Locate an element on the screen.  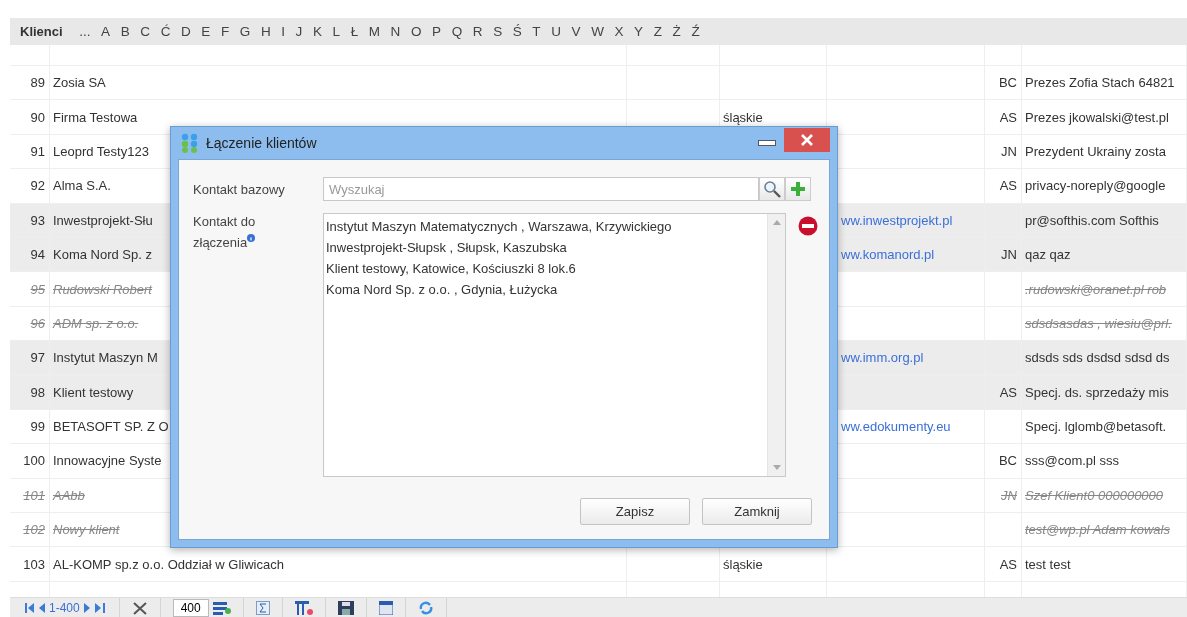
contact-cell: qaz qaz is located at coordinates (1104, 254).